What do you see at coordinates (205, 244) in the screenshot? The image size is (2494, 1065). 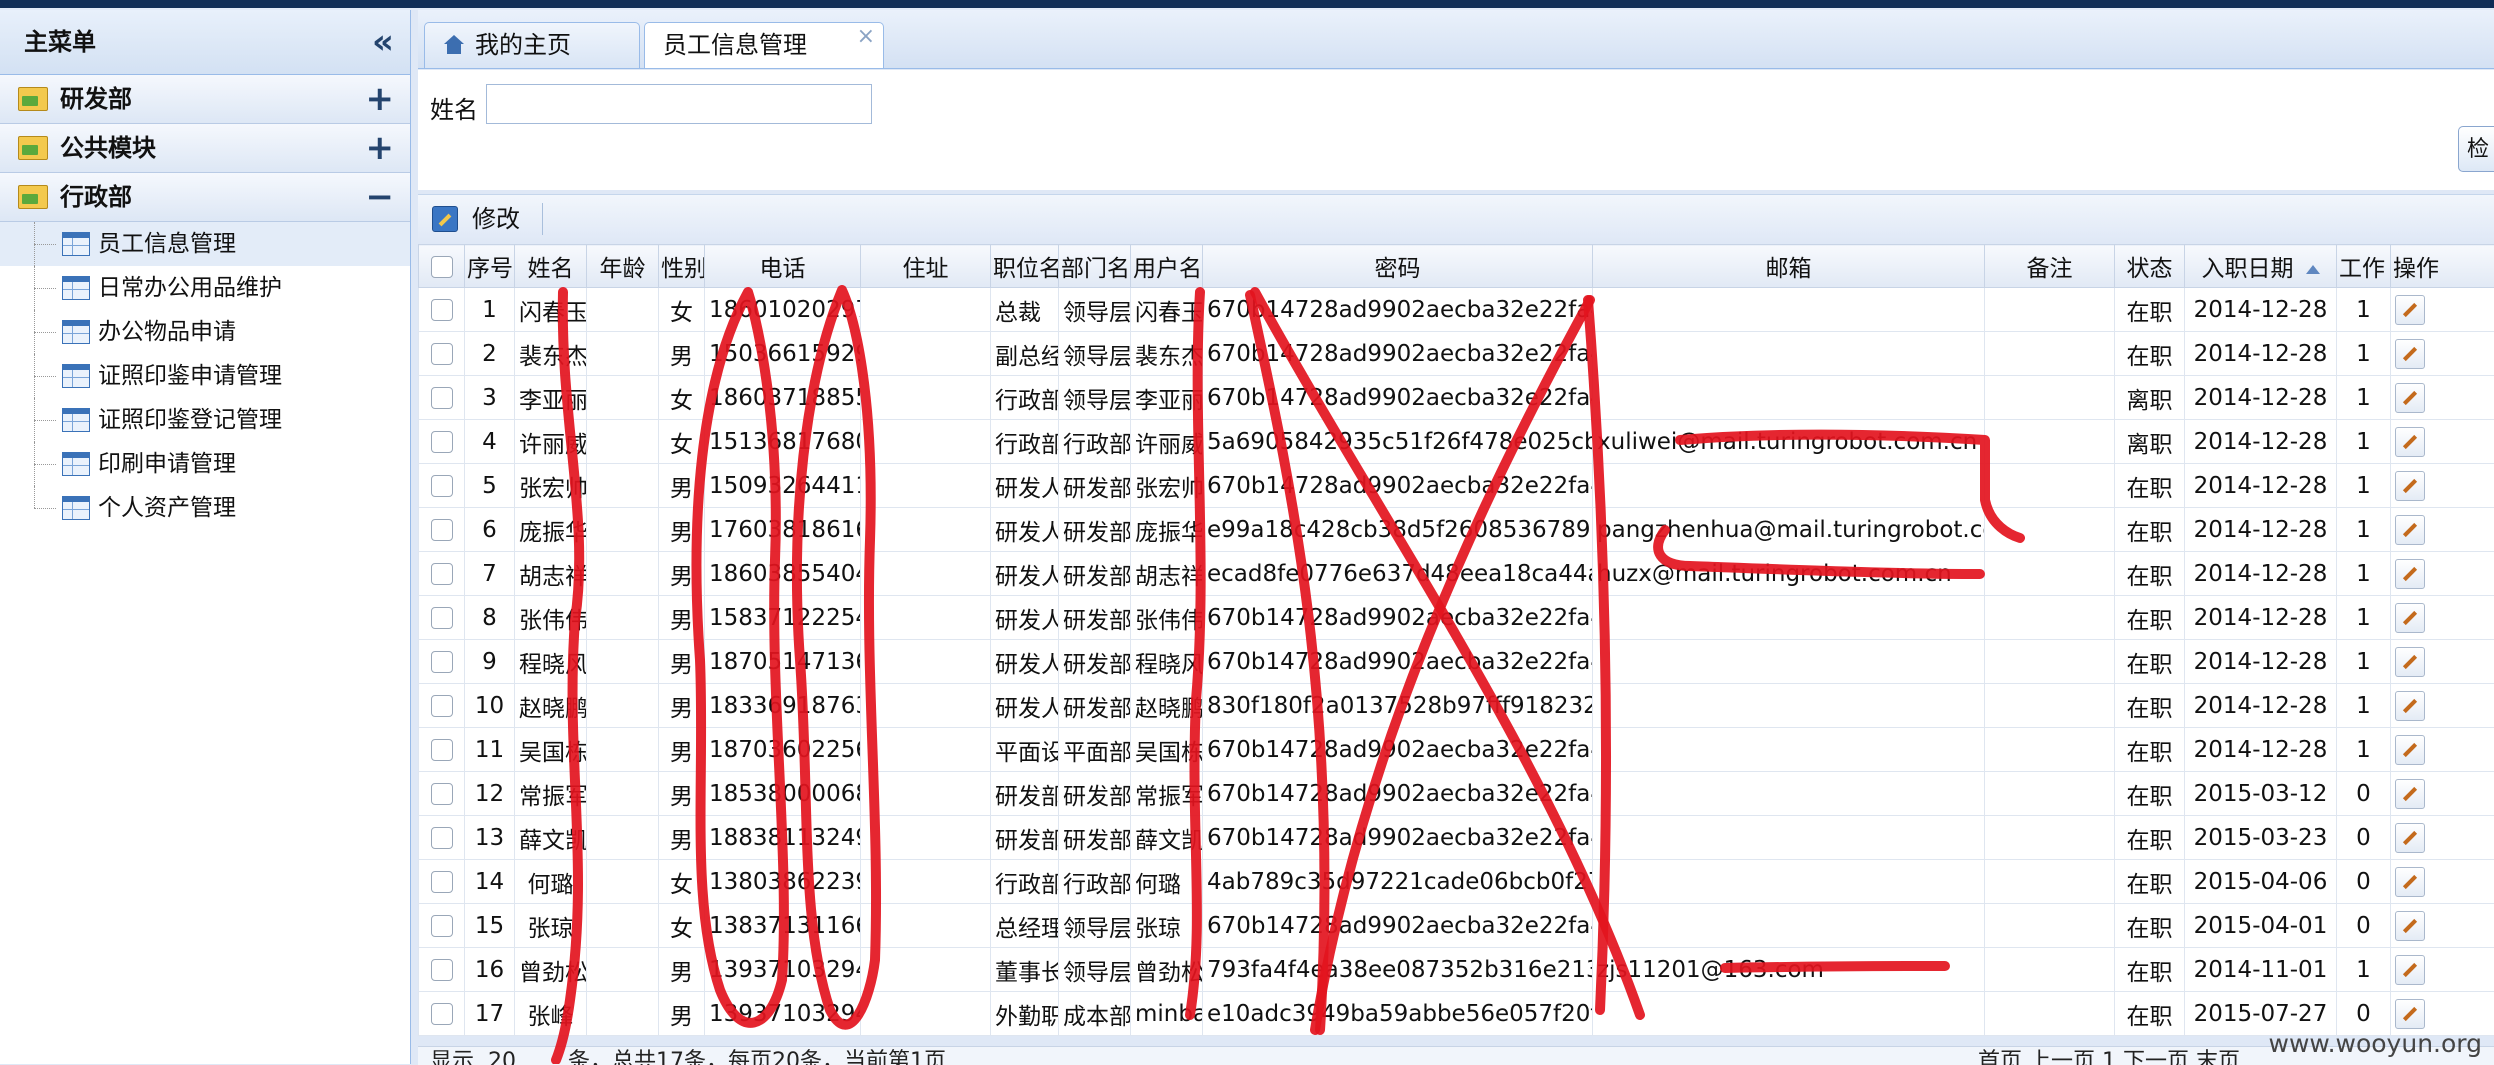 I see `menu-item-employee-info: 员工信息管理` at bounding box center [205, 244].